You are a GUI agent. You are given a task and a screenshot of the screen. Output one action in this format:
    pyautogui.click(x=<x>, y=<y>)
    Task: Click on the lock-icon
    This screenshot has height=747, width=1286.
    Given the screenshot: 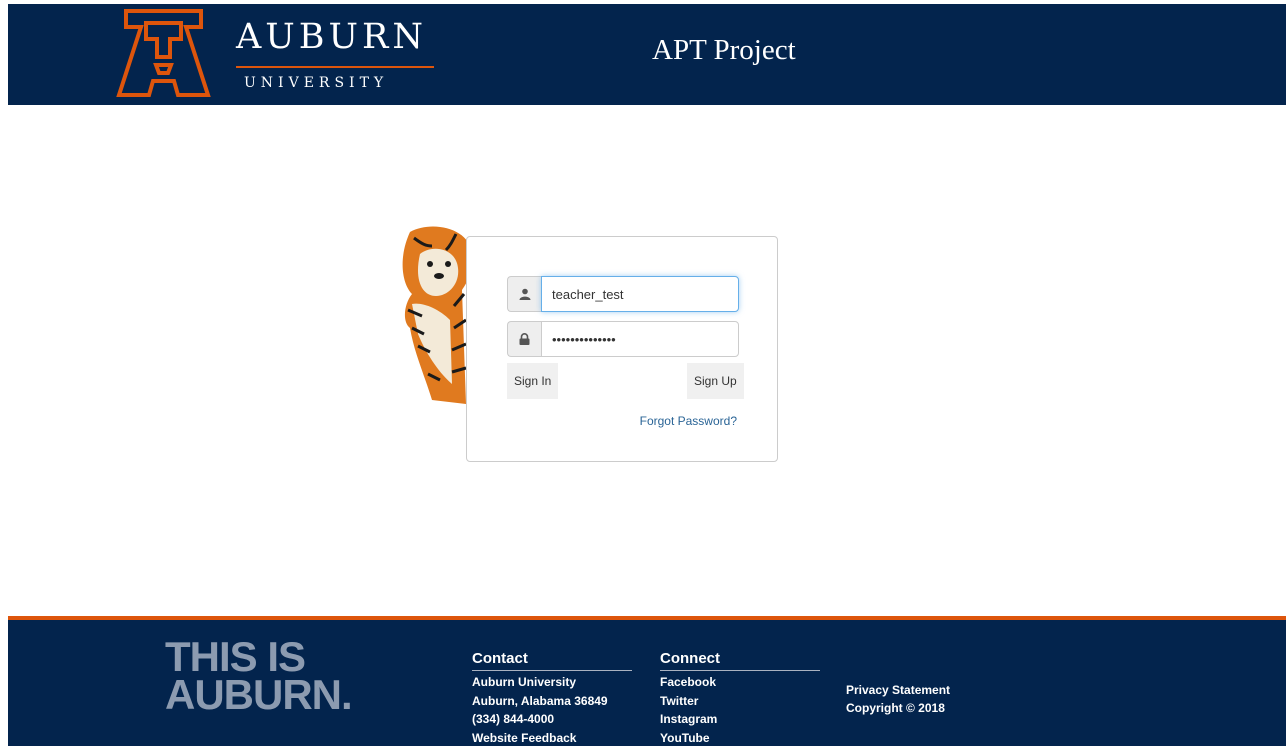 What is the action you would take?
    pyautogui.click(x=524, y=339)
    